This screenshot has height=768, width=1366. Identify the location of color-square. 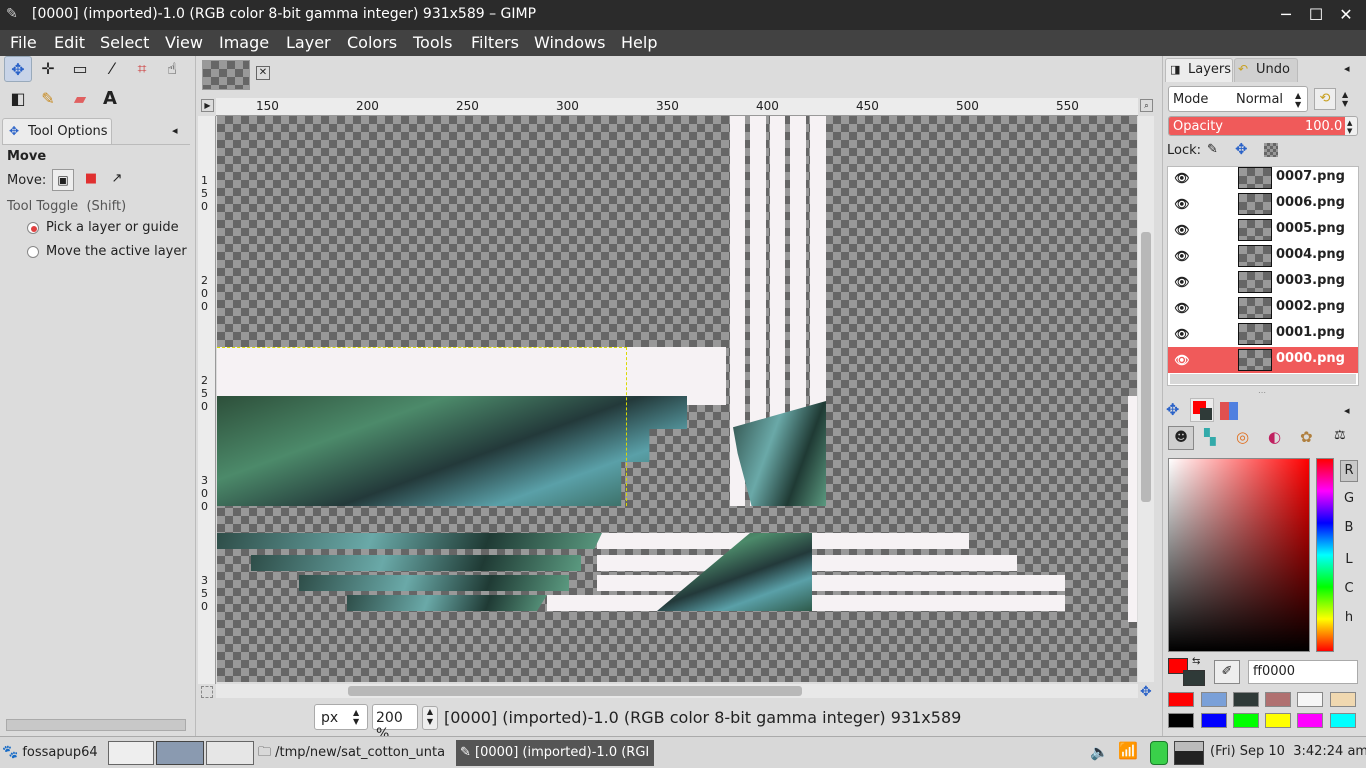
(1239, 555).